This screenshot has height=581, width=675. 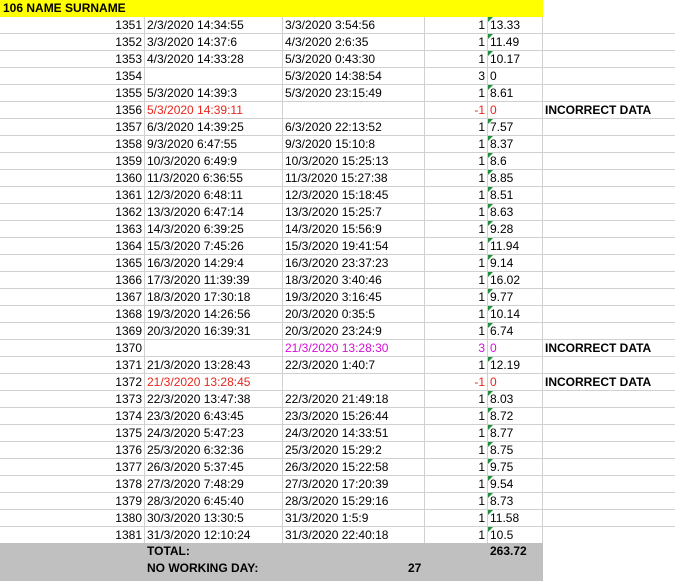 What do you see at coordinates (214, 518) in the screenshot?
I see `start-time-cell: 30/3/2020 13:30:5` at bounding box center [214, 518].